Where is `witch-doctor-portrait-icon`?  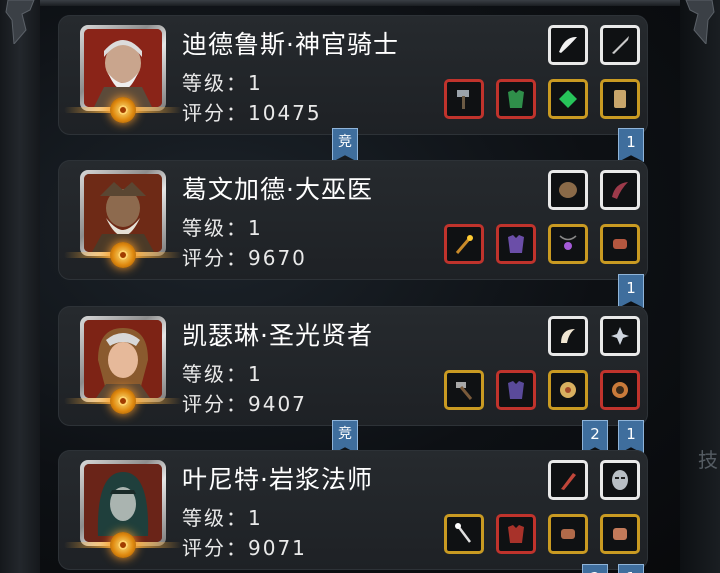 witch-doctor-portrait-icon is located at coordinates (123, 213).